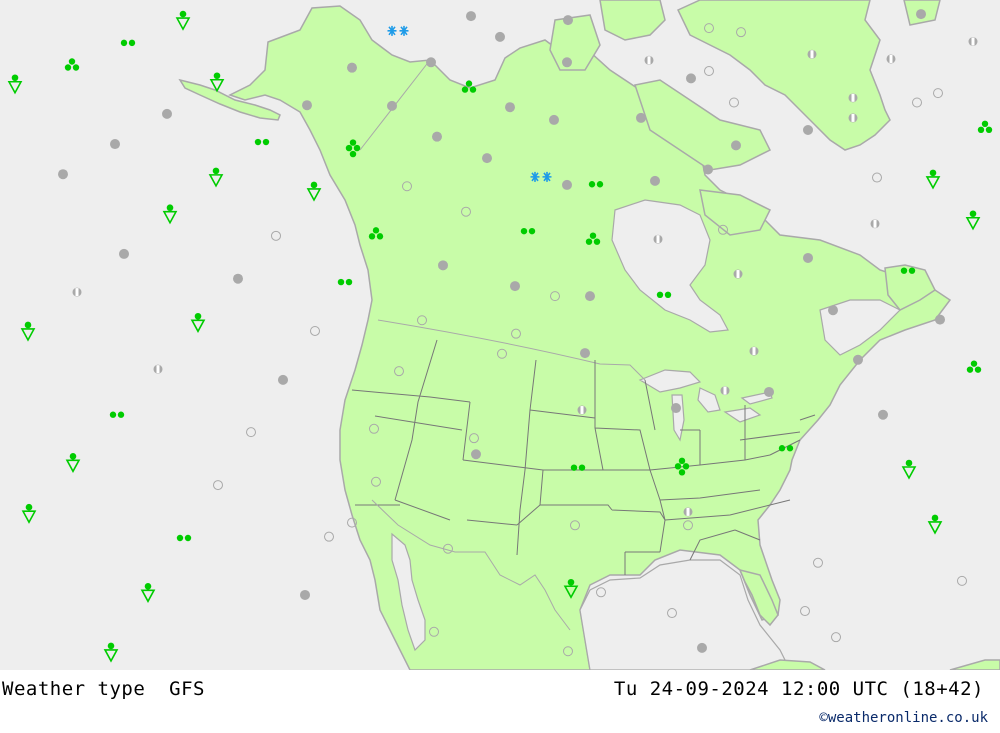 This screenshot has width=1000, height=733. What do you see at coordinates (103, 689) in the screenshot?
I see `map-title-bar: Weather type GFS` at bounding box center [103, 689].